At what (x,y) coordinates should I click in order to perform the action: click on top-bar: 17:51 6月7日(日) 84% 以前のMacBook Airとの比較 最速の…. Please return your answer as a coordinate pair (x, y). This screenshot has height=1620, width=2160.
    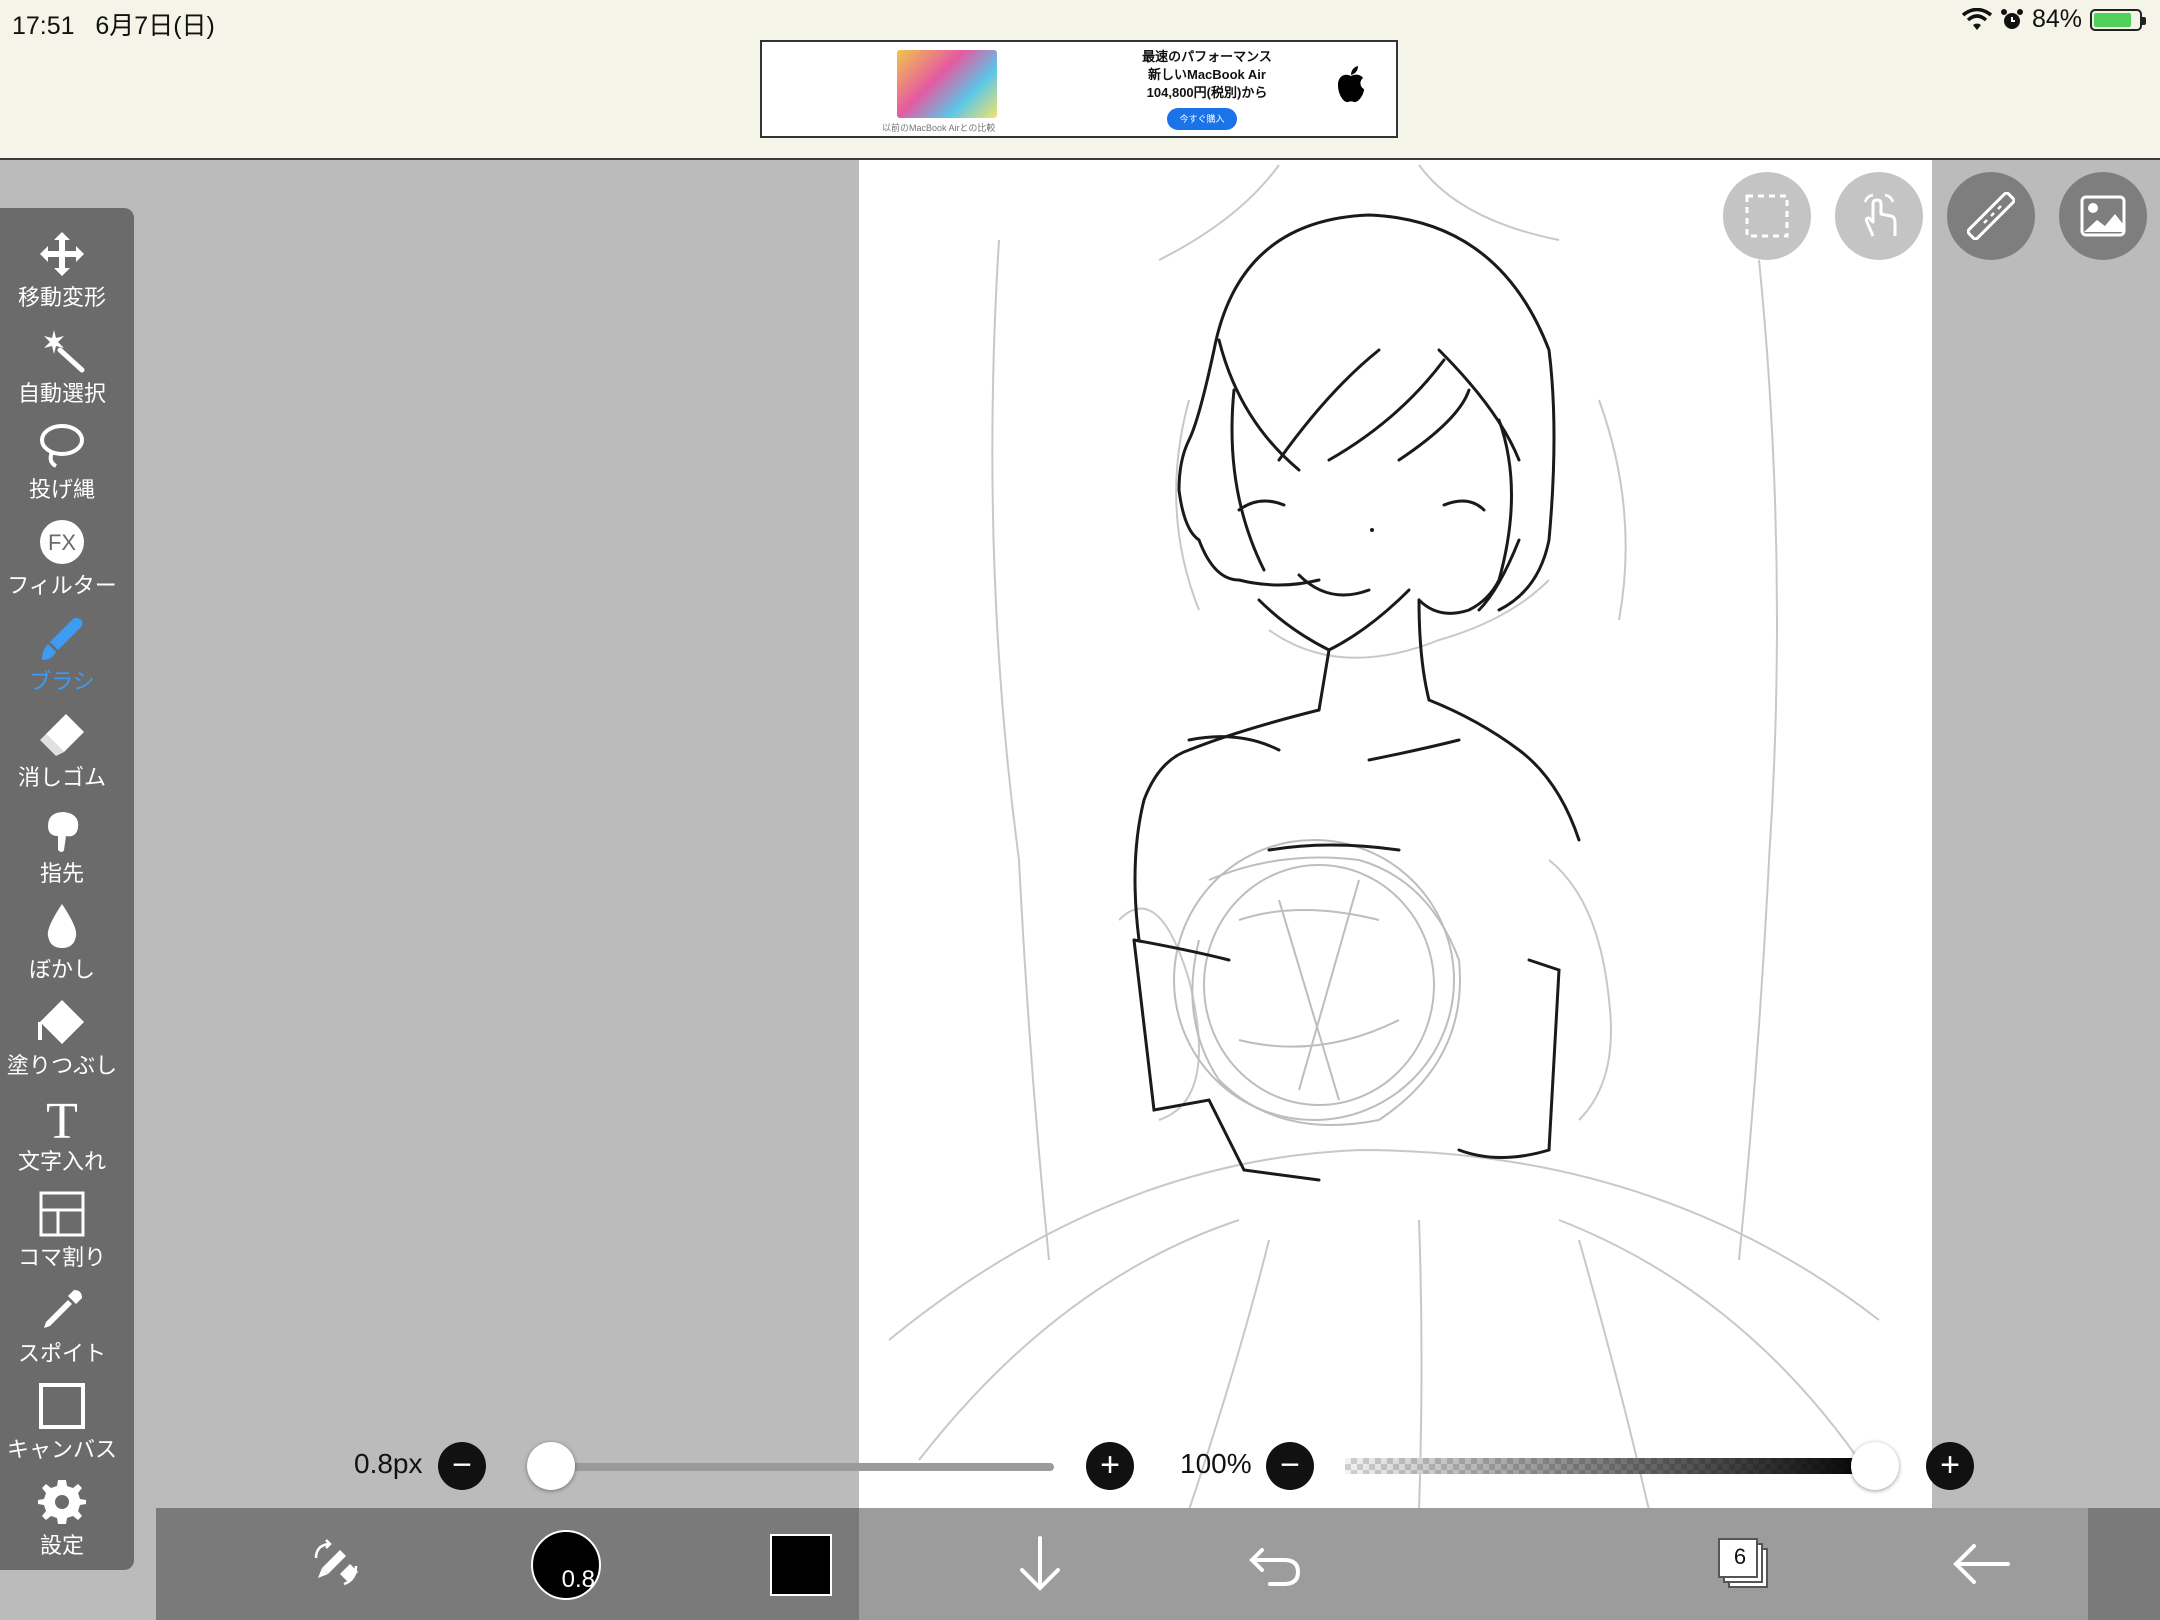
    Looking at the image, I should click on (1080, 80).